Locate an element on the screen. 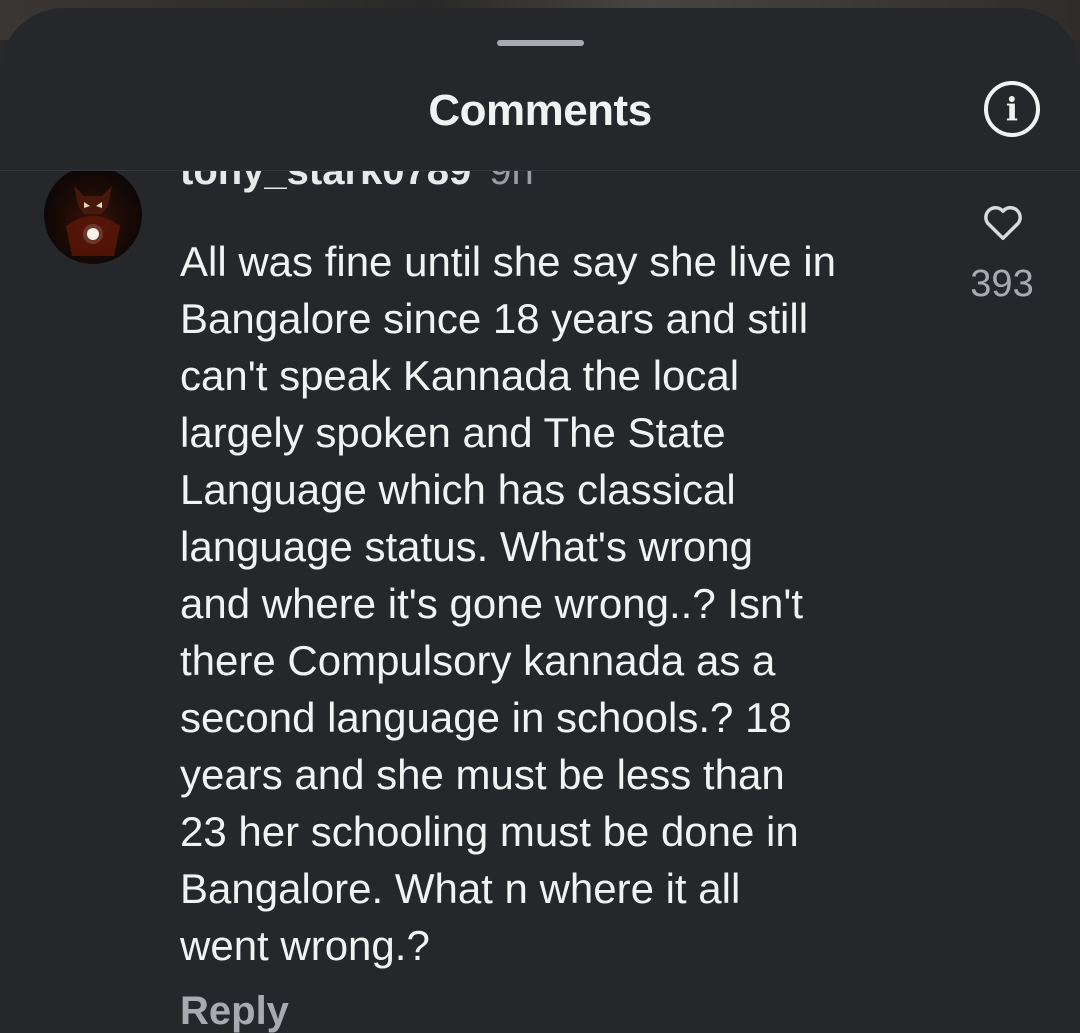  heart-outline-icon is located at coordinates (1003, 222).